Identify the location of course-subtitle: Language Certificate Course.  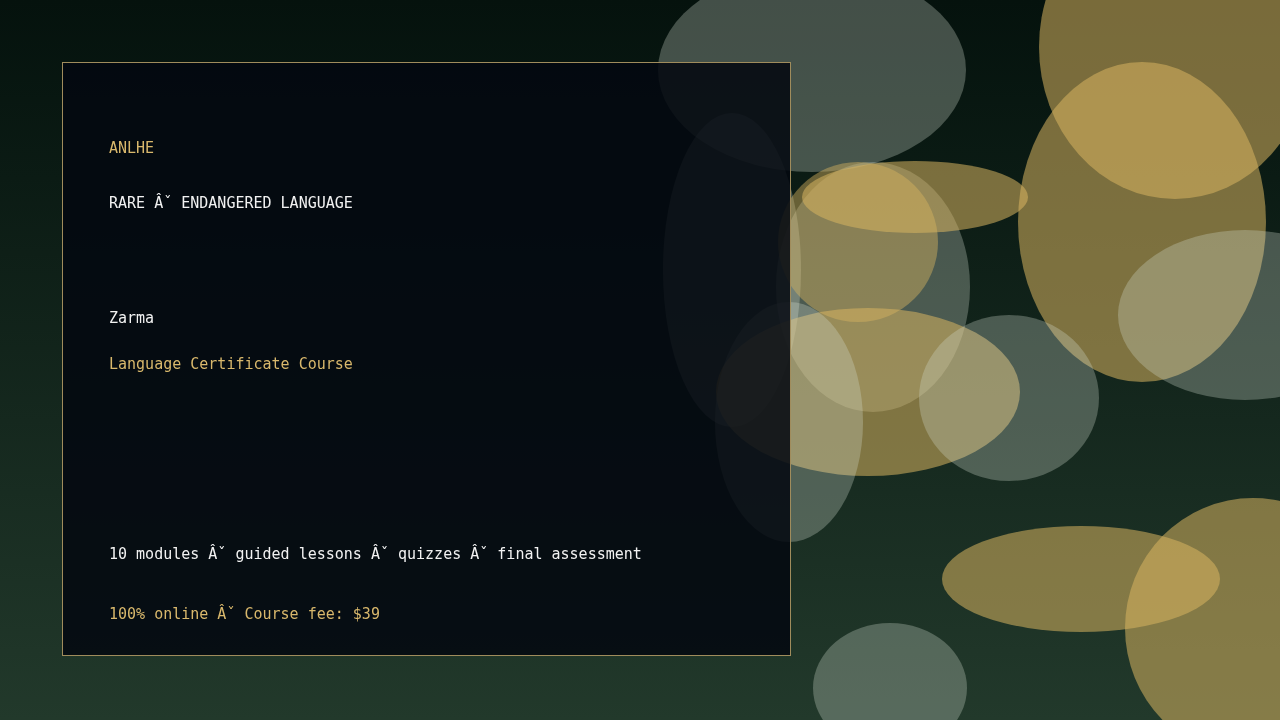
(231, 364).